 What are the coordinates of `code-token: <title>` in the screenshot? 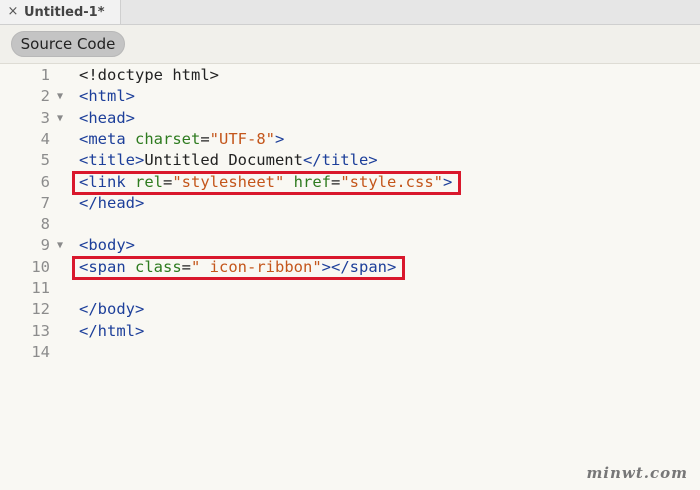 It's located at (112, 160).